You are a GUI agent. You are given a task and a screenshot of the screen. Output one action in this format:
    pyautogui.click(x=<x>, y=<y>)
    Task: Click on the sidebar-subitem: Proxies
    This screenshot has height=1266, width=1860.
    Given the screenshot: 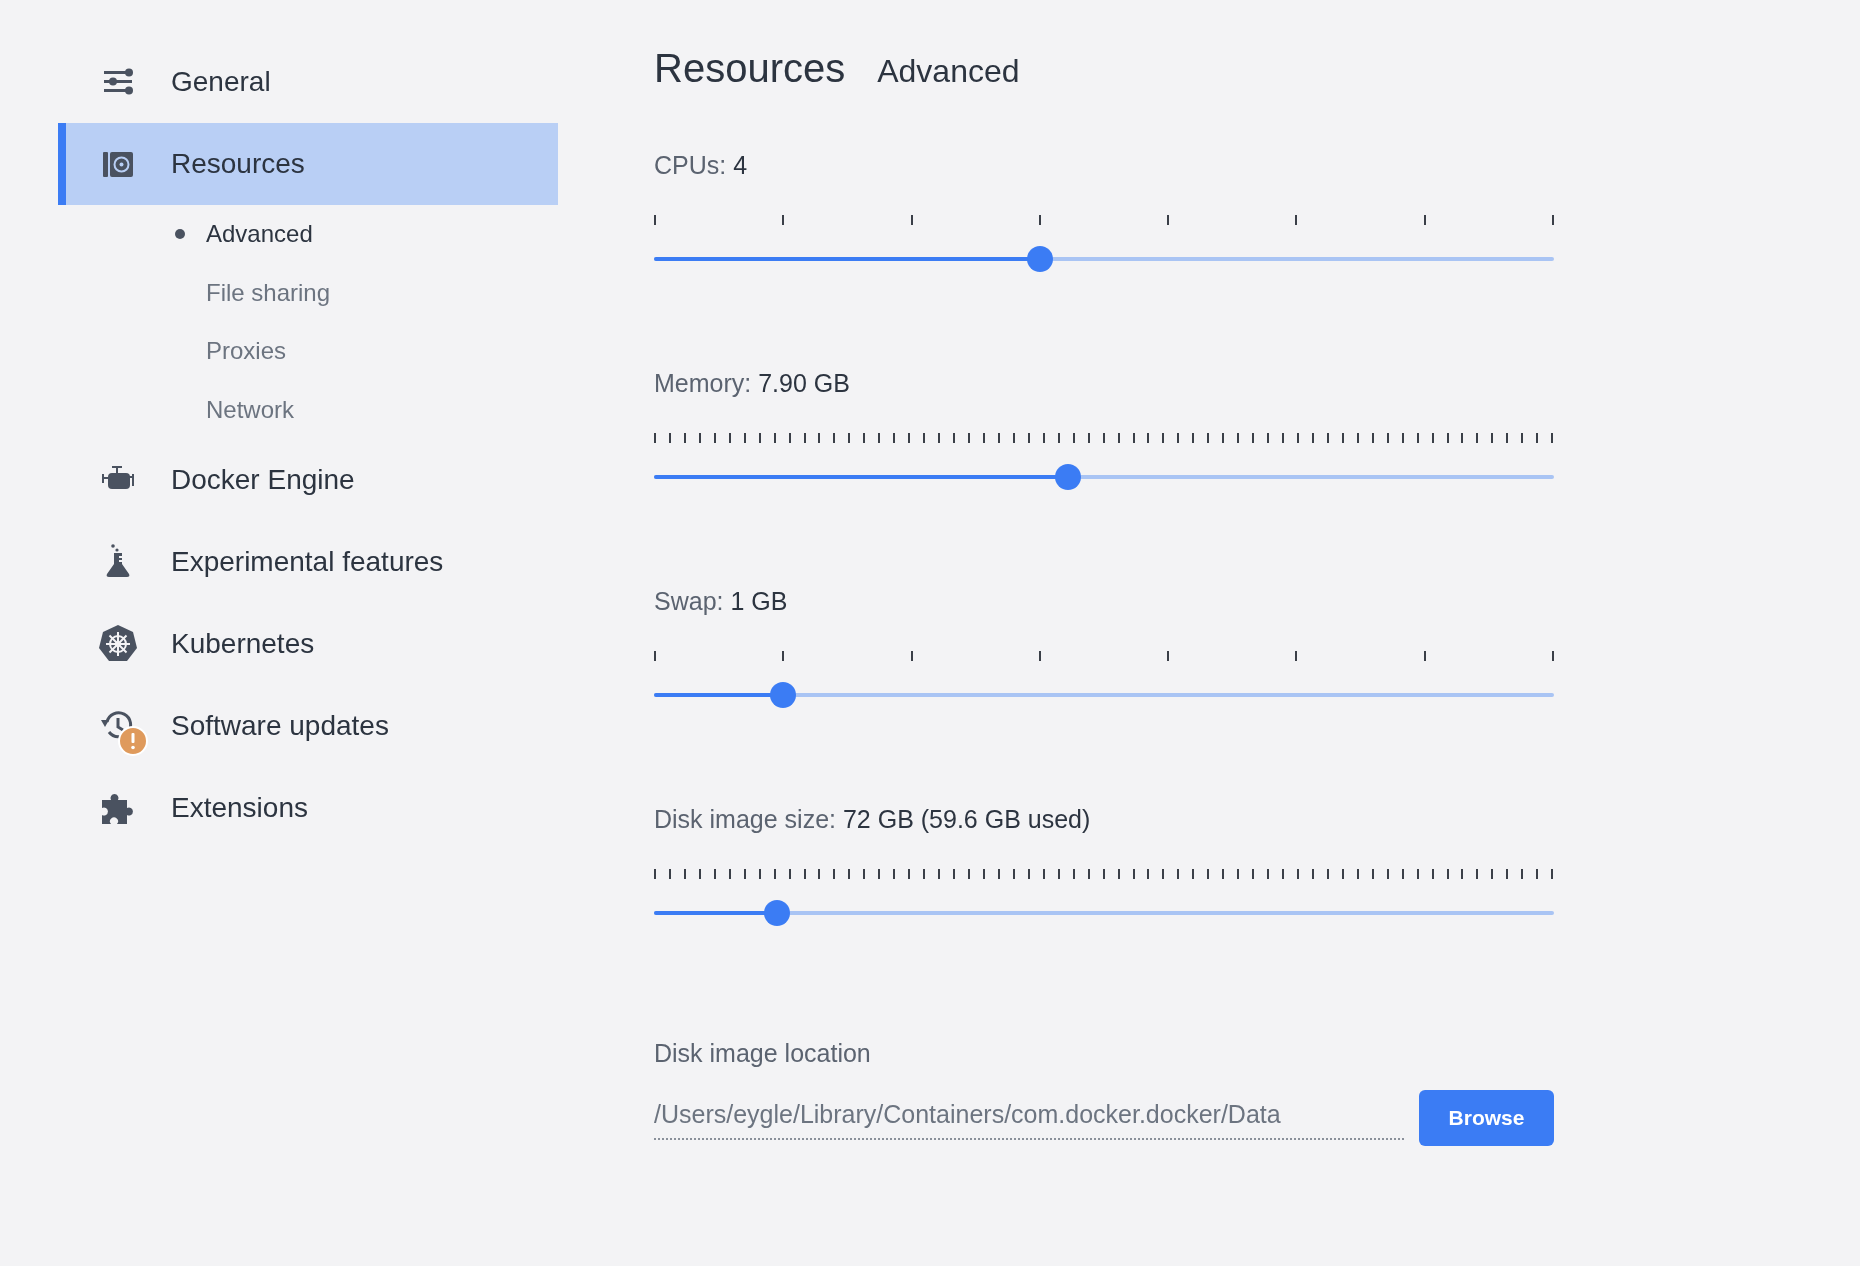 What is the action you would take?
    pyautogui.click(x=308, y=351)
    